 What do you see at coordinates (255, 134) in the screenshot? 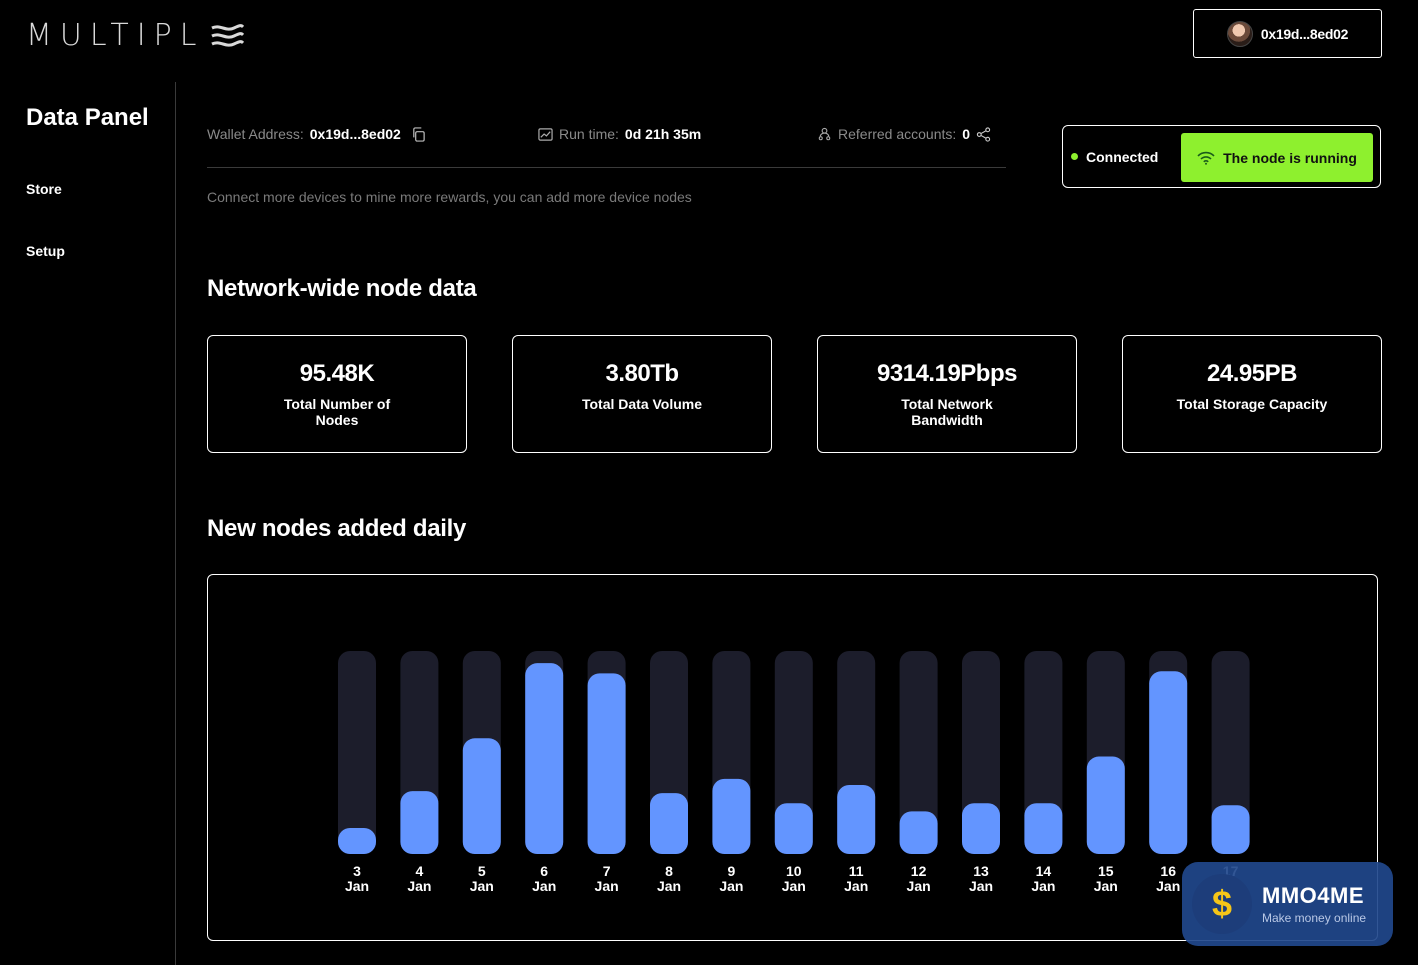
I see `wallet-address-label: Wallet Address:` at bounding box center [255, 134].